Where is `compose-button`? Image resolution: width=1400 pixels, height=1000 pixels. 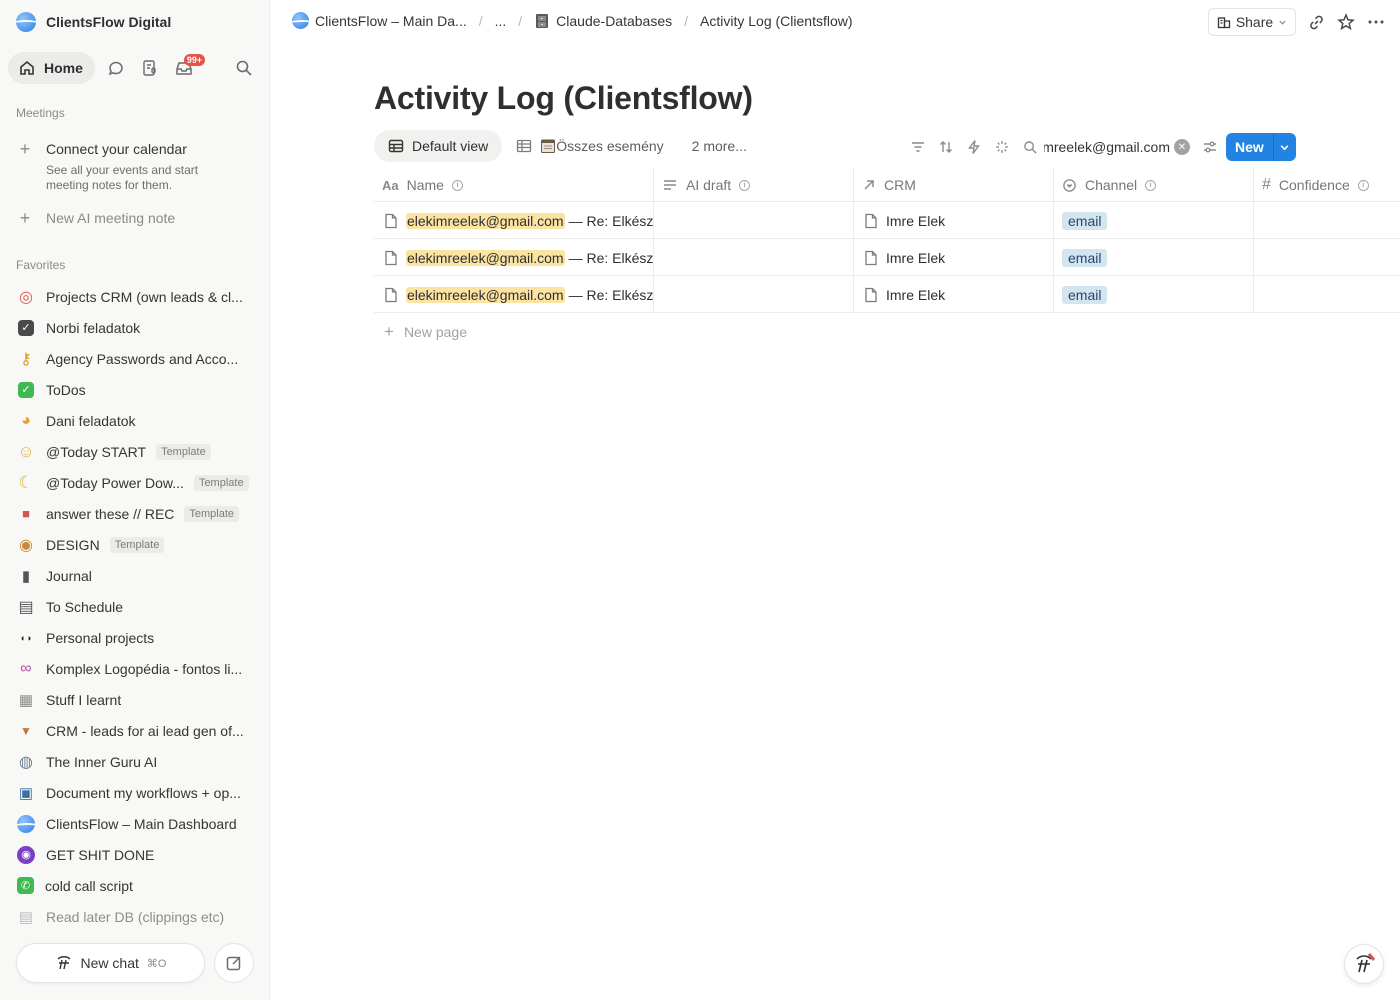
compose-button is located at coordinates (234, 963).